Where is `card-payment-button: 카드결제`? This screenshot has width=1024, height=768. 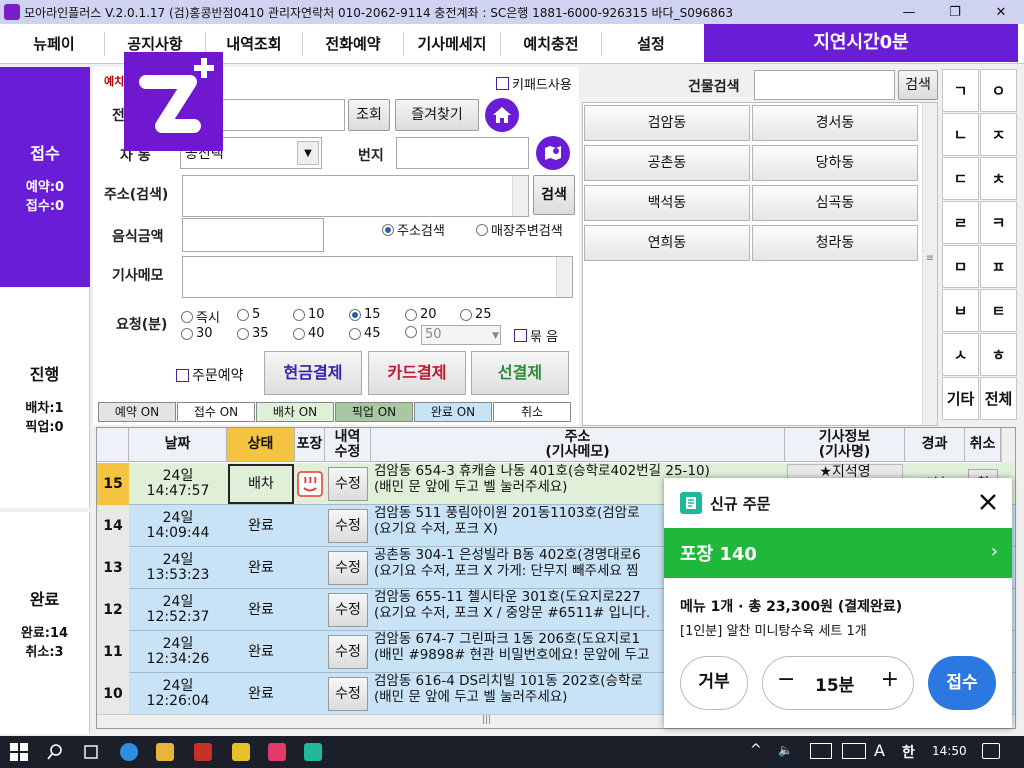 card-payment-button: 카드결제 is located at coordinates (417, 373).